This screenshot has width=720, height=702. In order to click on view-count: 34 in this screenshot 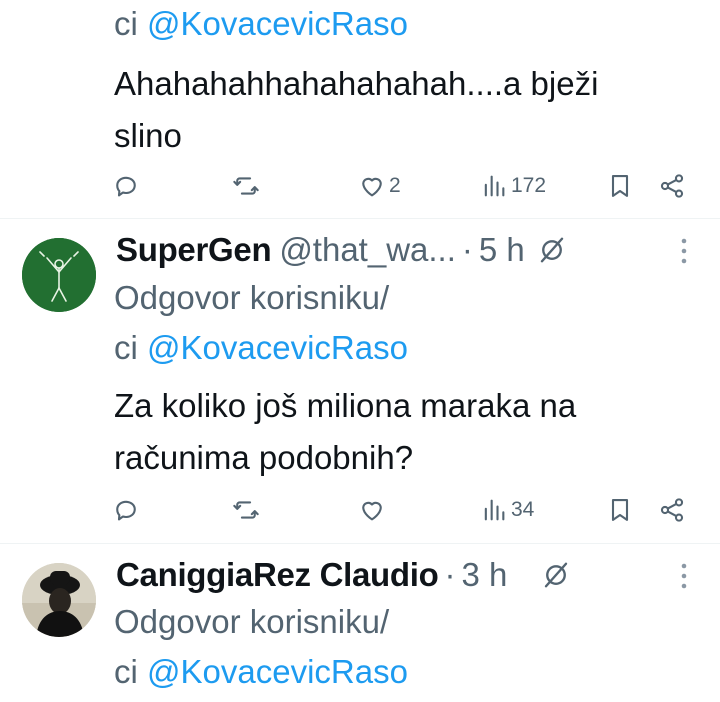, I will do `click(523, 509)`.